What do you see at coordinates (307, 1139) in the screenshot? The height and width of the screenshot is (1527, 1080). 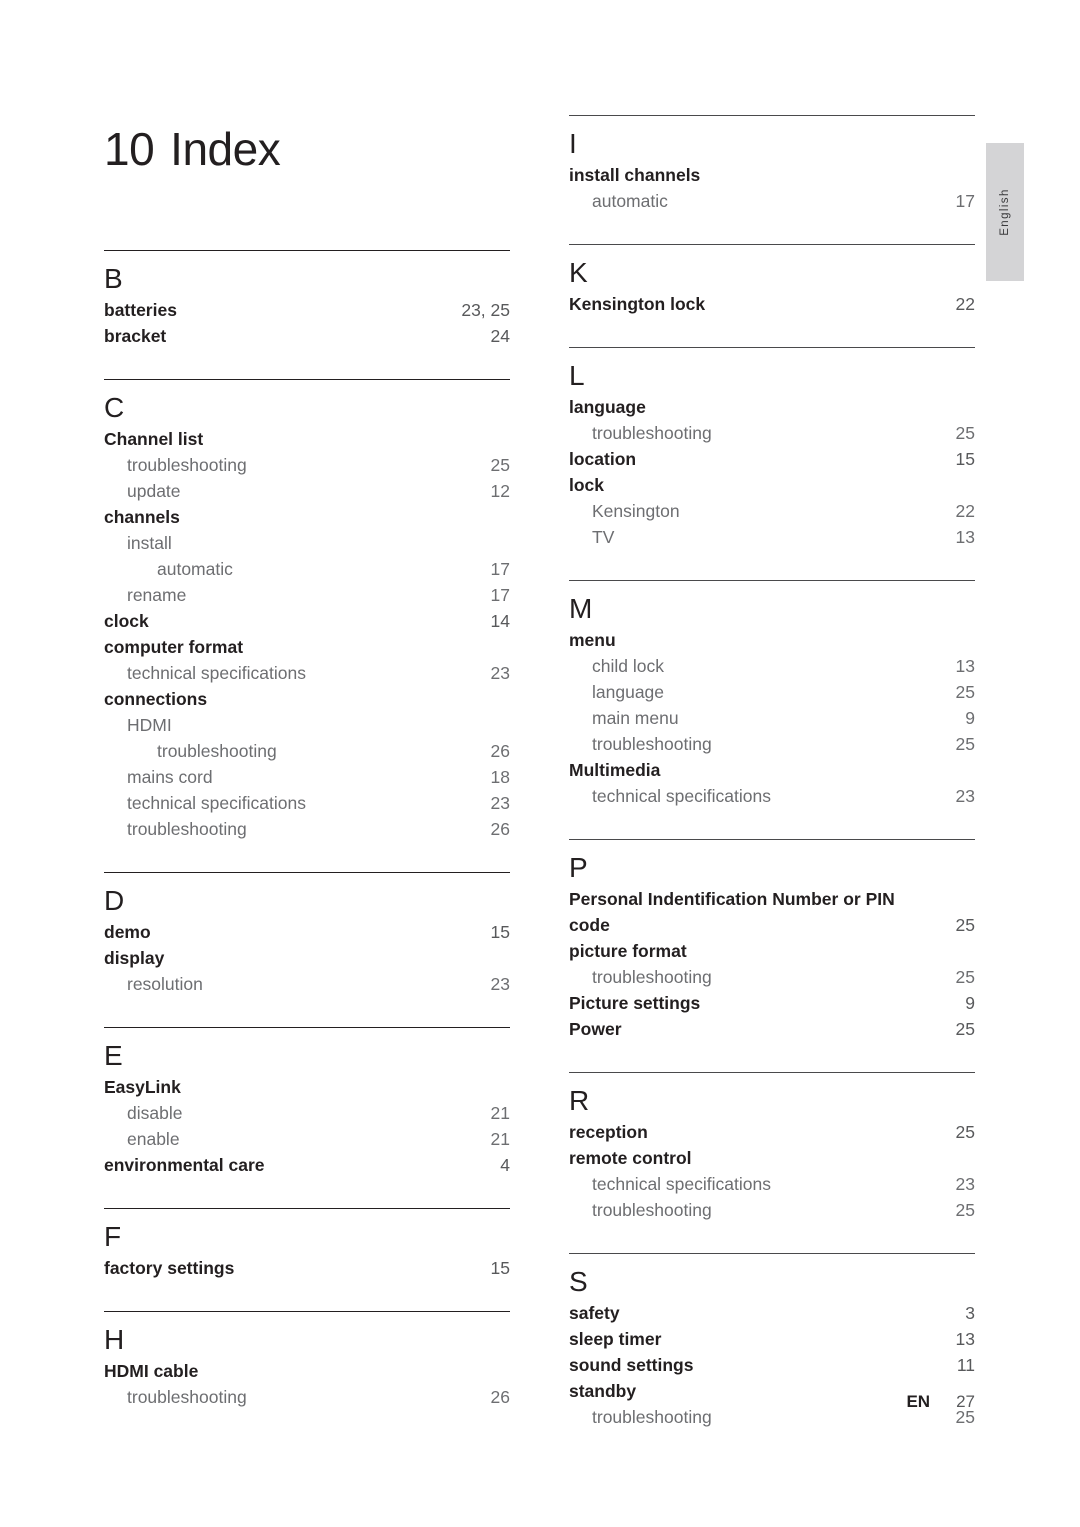 I see `index-entry: enable 21` at bounding box center [307, 1139].